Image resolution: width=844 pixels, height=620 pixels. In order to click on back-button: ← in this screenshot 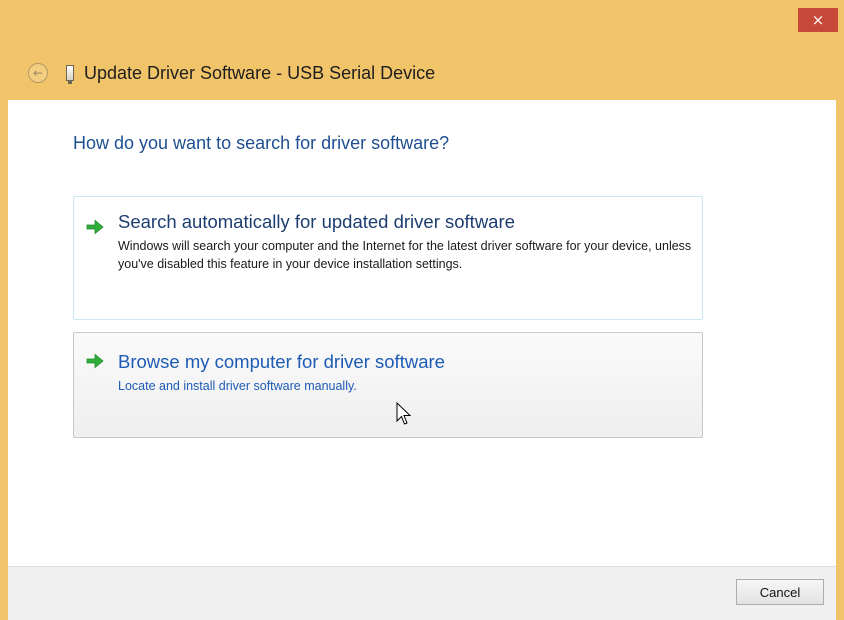, I will do `click(38, 73)`.